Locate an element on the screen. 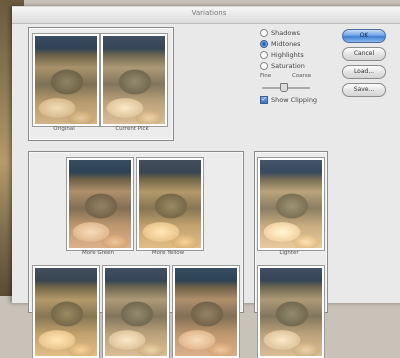 The image size is (400, 358). variation-thumbnail-bottom-center is located at coordinates (136, 312).